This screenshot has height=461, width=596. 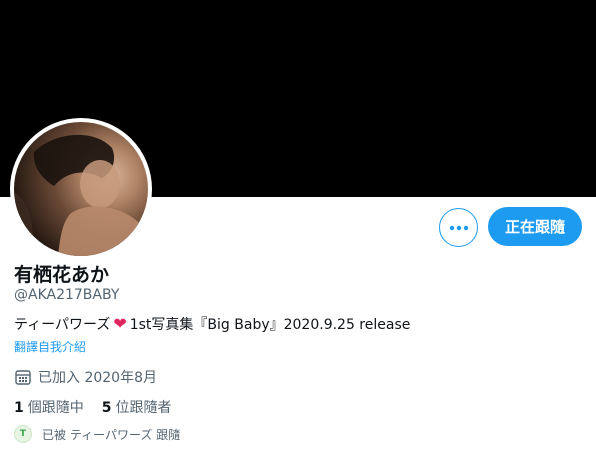 What do you see at coordinates (19, 408) in the screenshot?
I see `following-count: 1` at bounding box center [19, 408].